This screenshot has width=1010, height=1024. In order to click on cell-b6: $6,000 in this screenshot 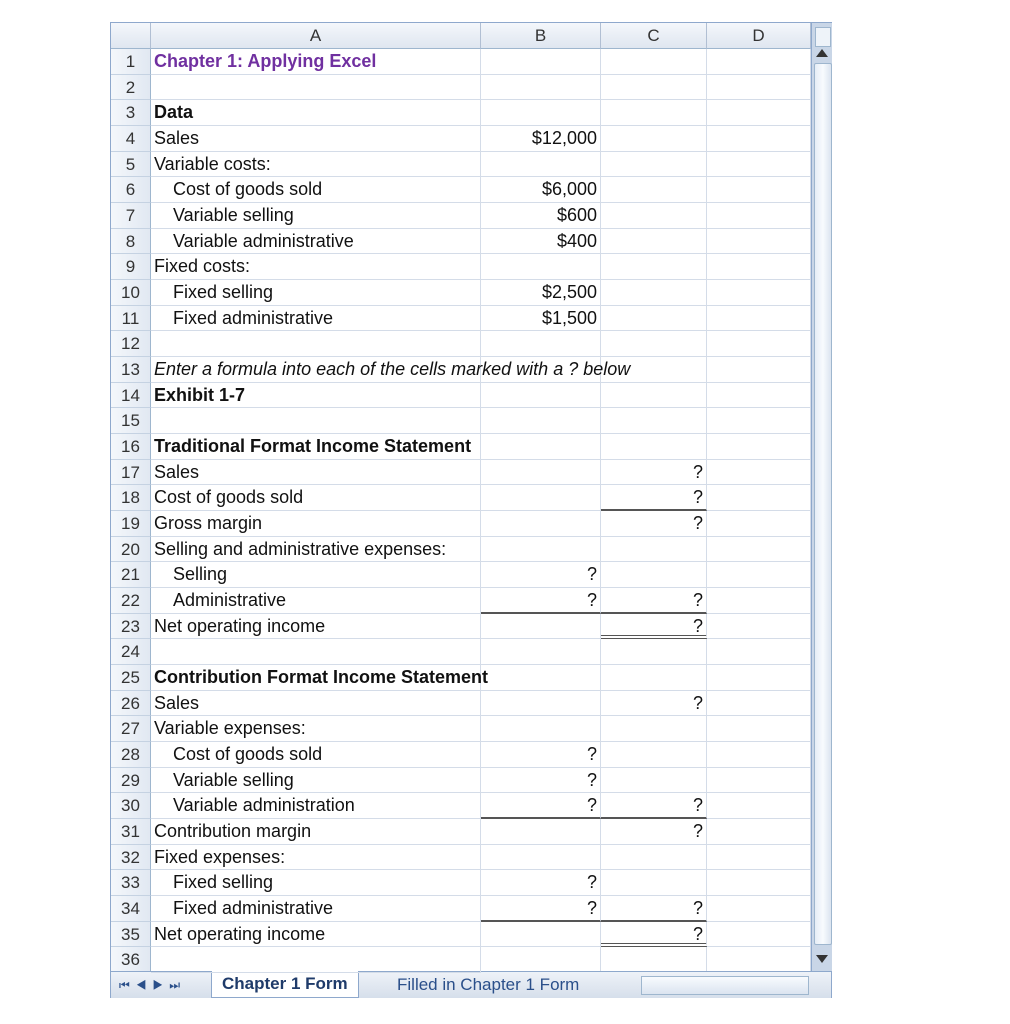, I will do `click(541, 190)`.